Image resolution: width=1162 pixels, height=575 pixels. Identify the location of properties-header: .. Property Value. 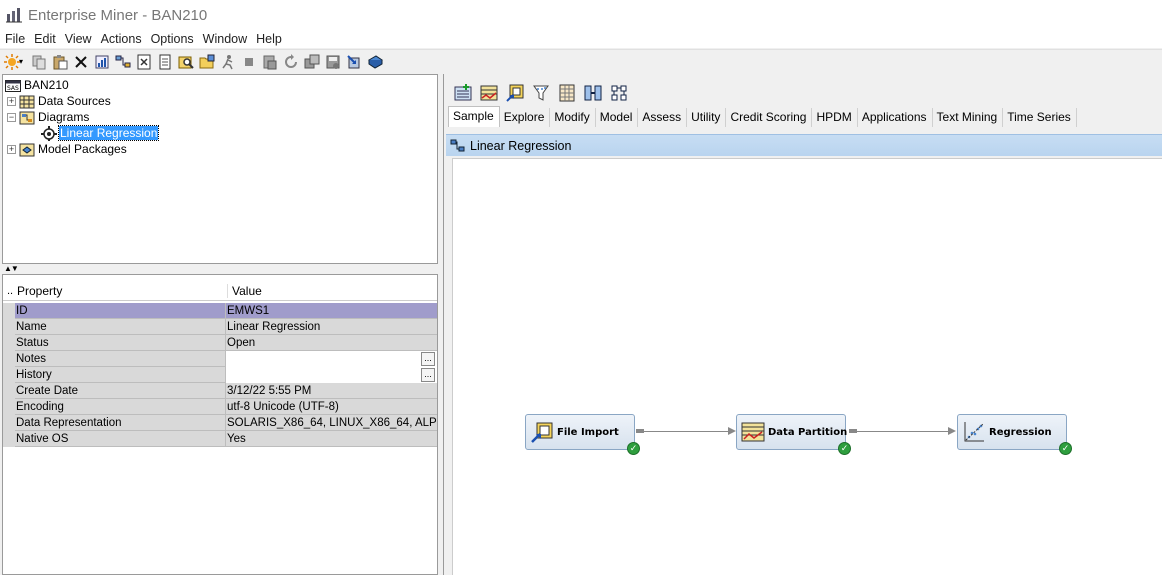
(220, 291).